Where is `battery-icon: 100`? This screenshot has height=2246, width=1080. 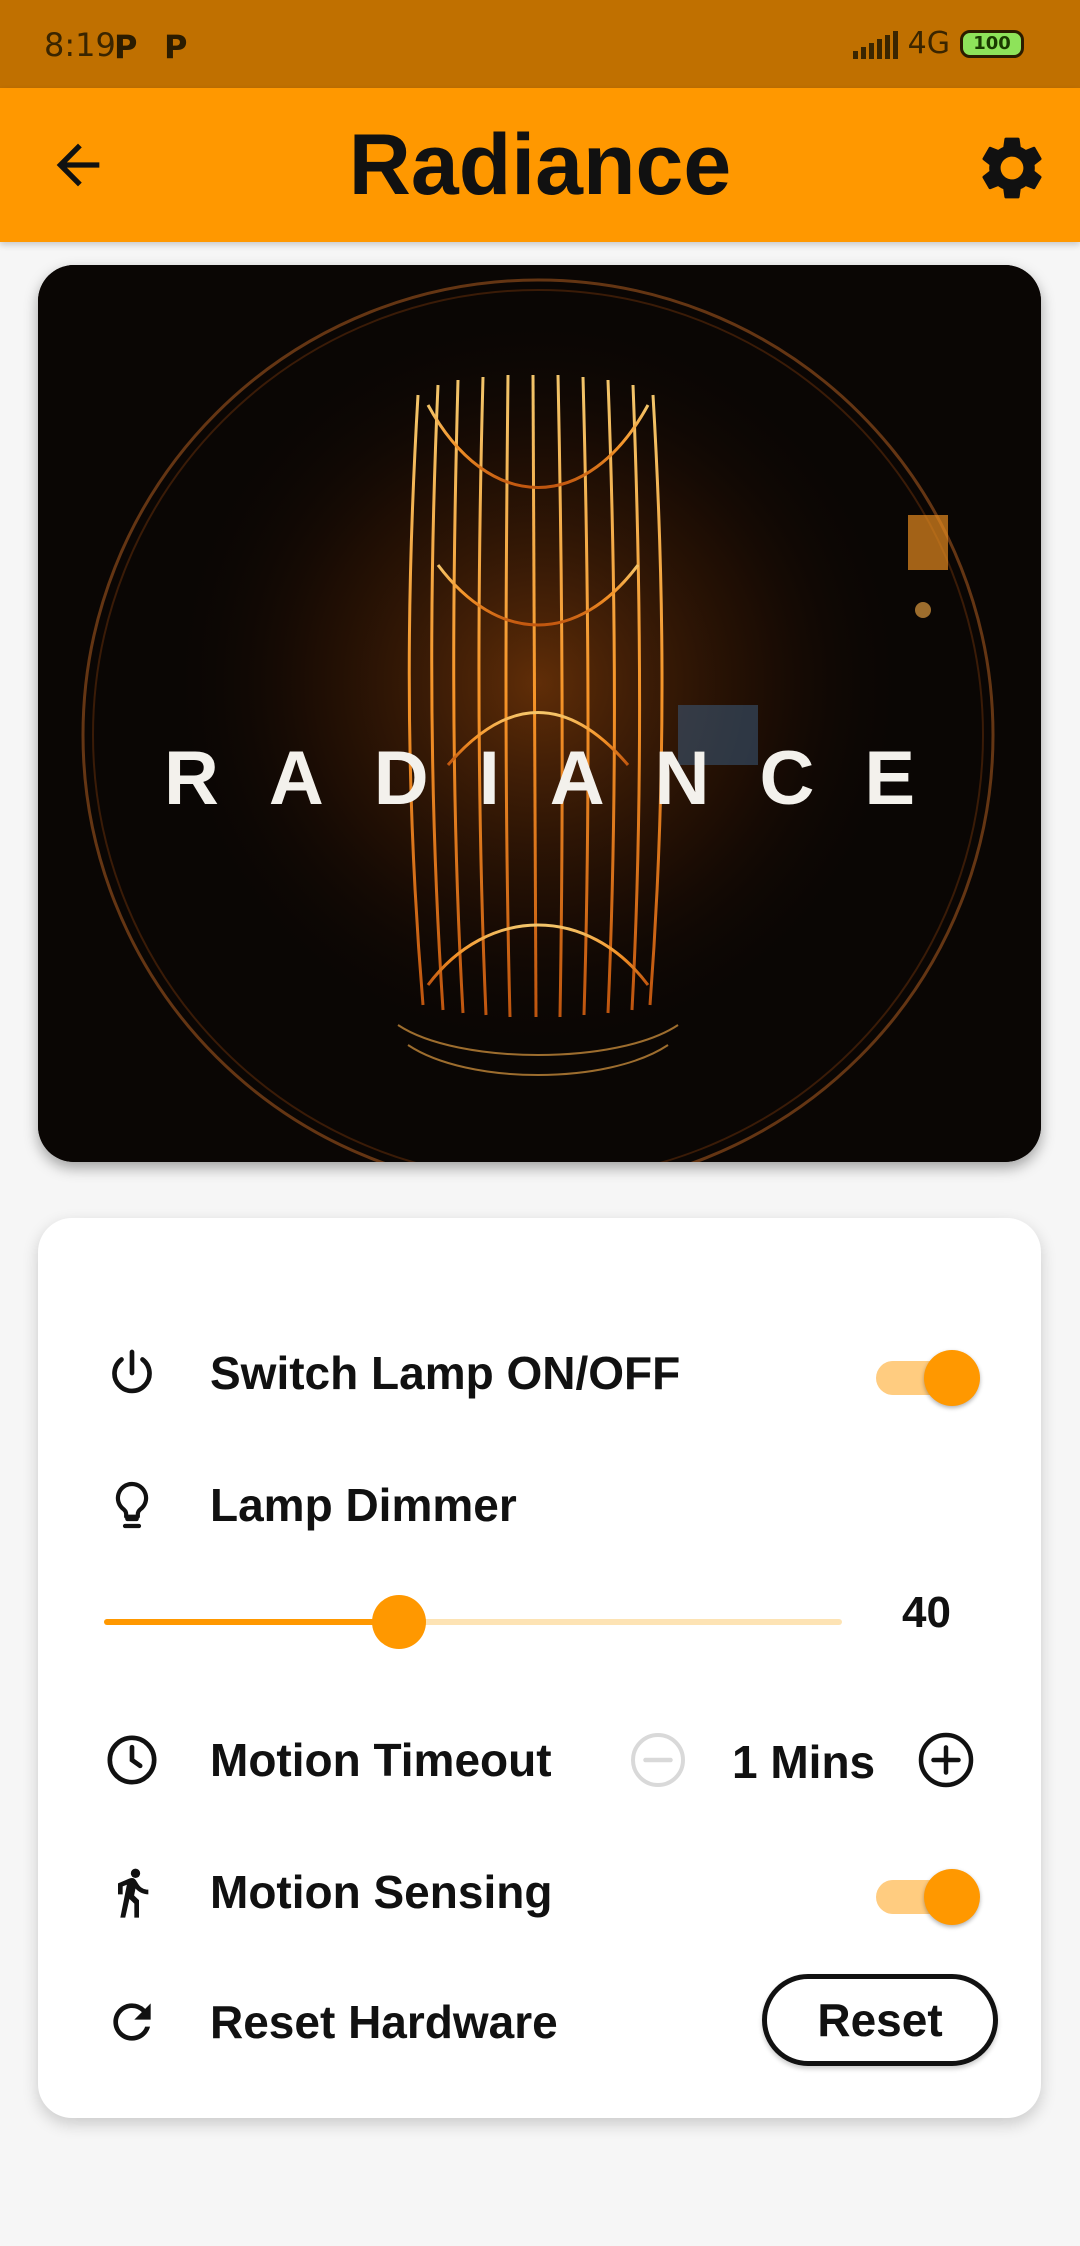 battery-icon: 100 is located at coordinates (992, 43).